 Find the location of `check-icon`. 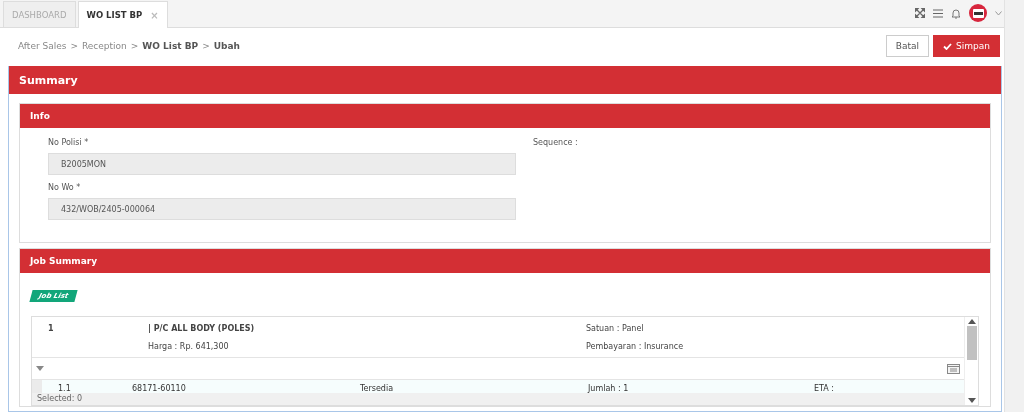

check-icon is located at coordinates (948, 46).